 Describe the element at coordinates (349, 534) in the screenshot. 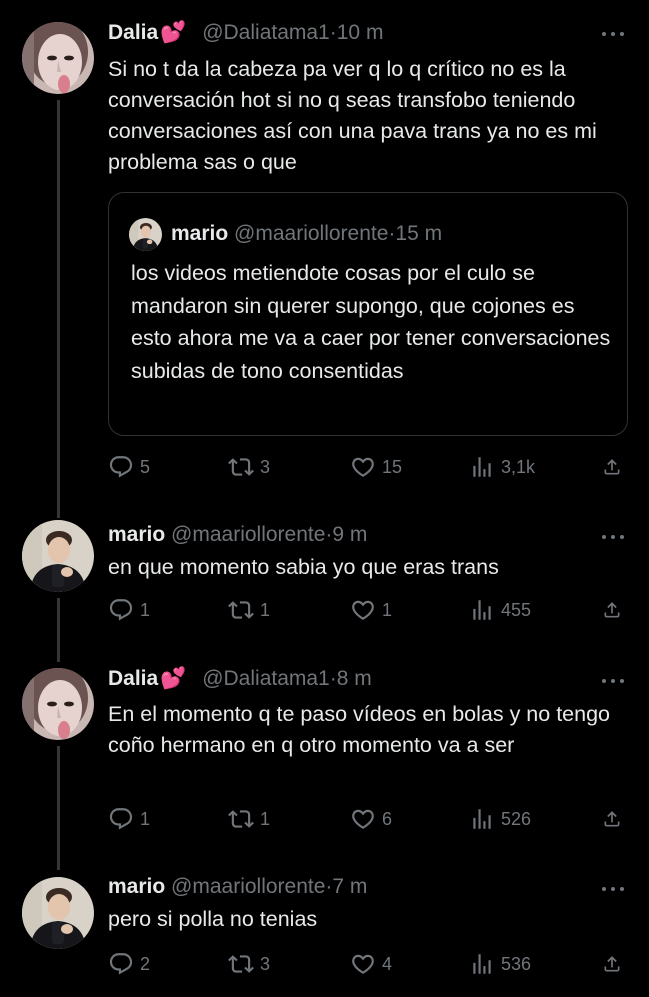

I see `timestamp: 9 m` at that location.